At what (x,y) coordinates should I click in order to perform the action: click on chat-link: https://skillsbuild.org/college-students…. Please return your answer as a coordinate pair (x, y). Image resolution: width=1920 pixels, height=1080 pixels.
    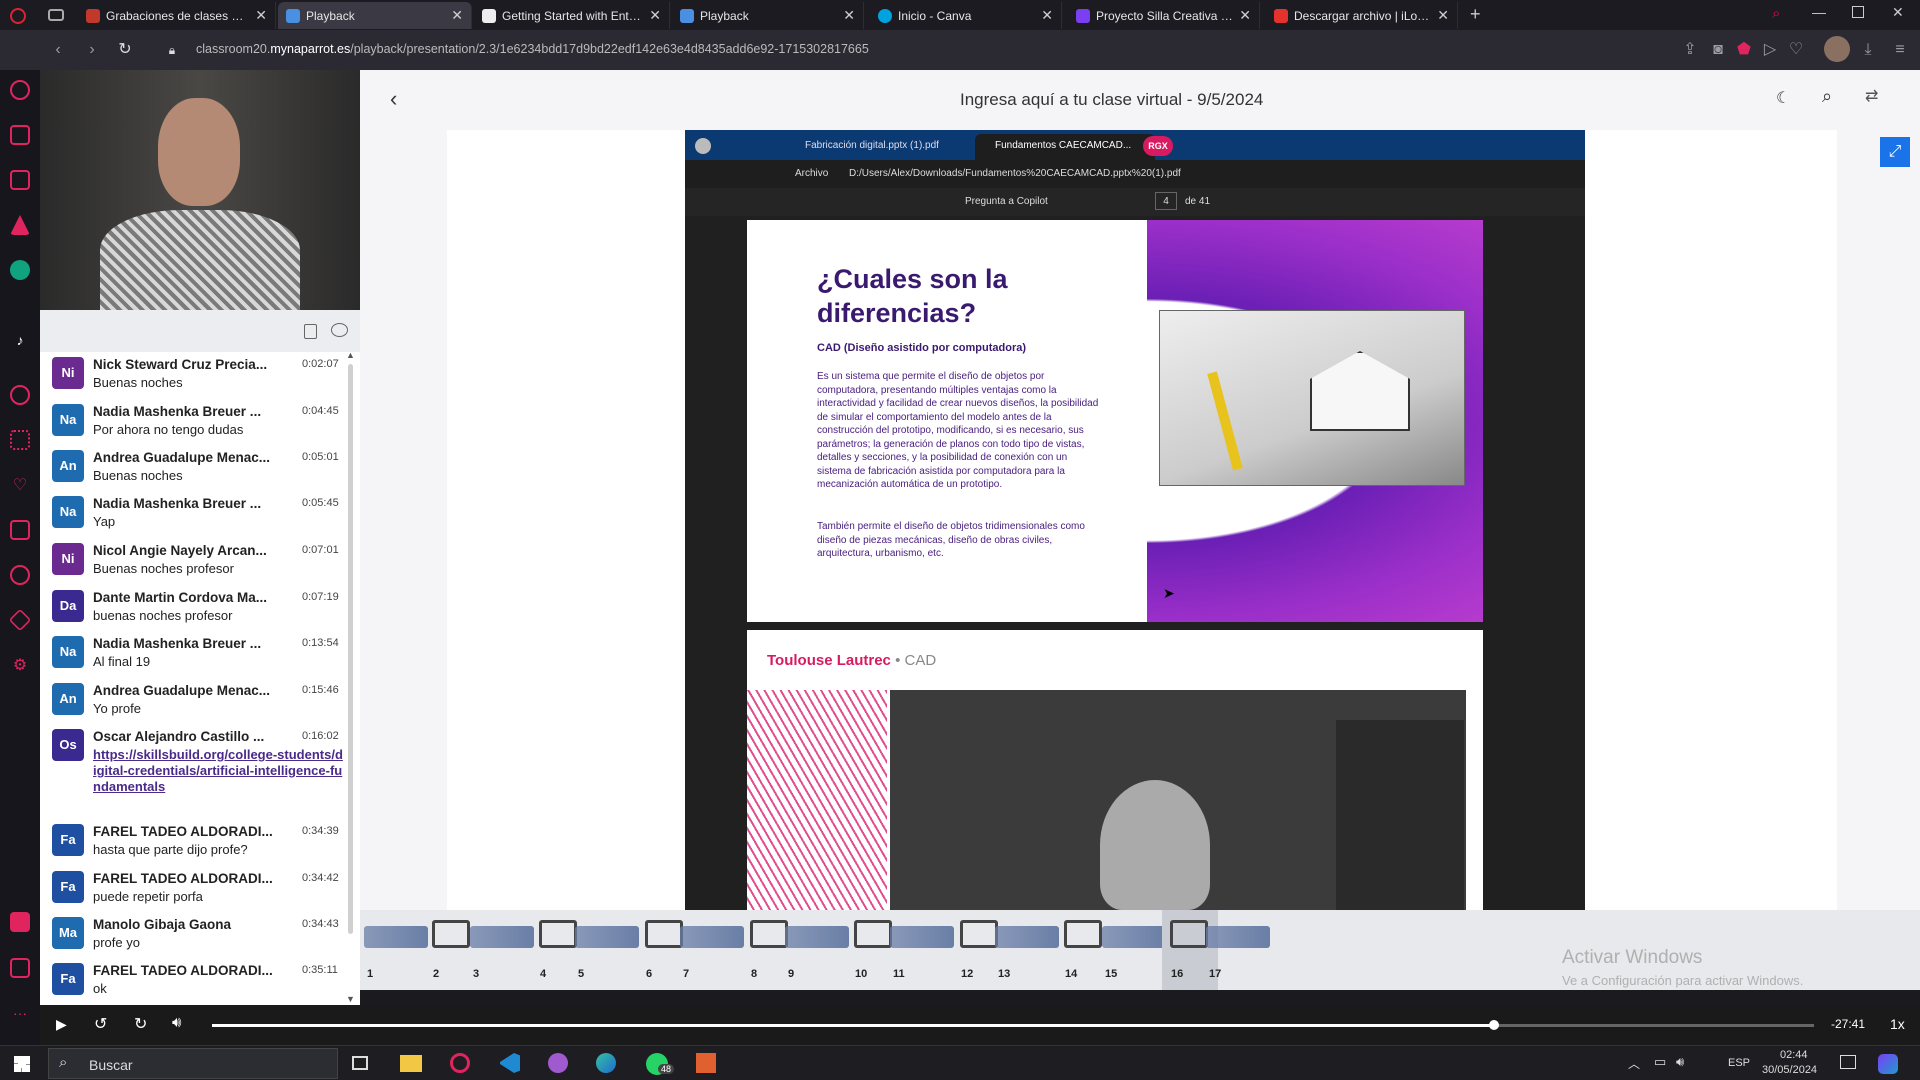
    Looking at the image, I should click on (218, 771).